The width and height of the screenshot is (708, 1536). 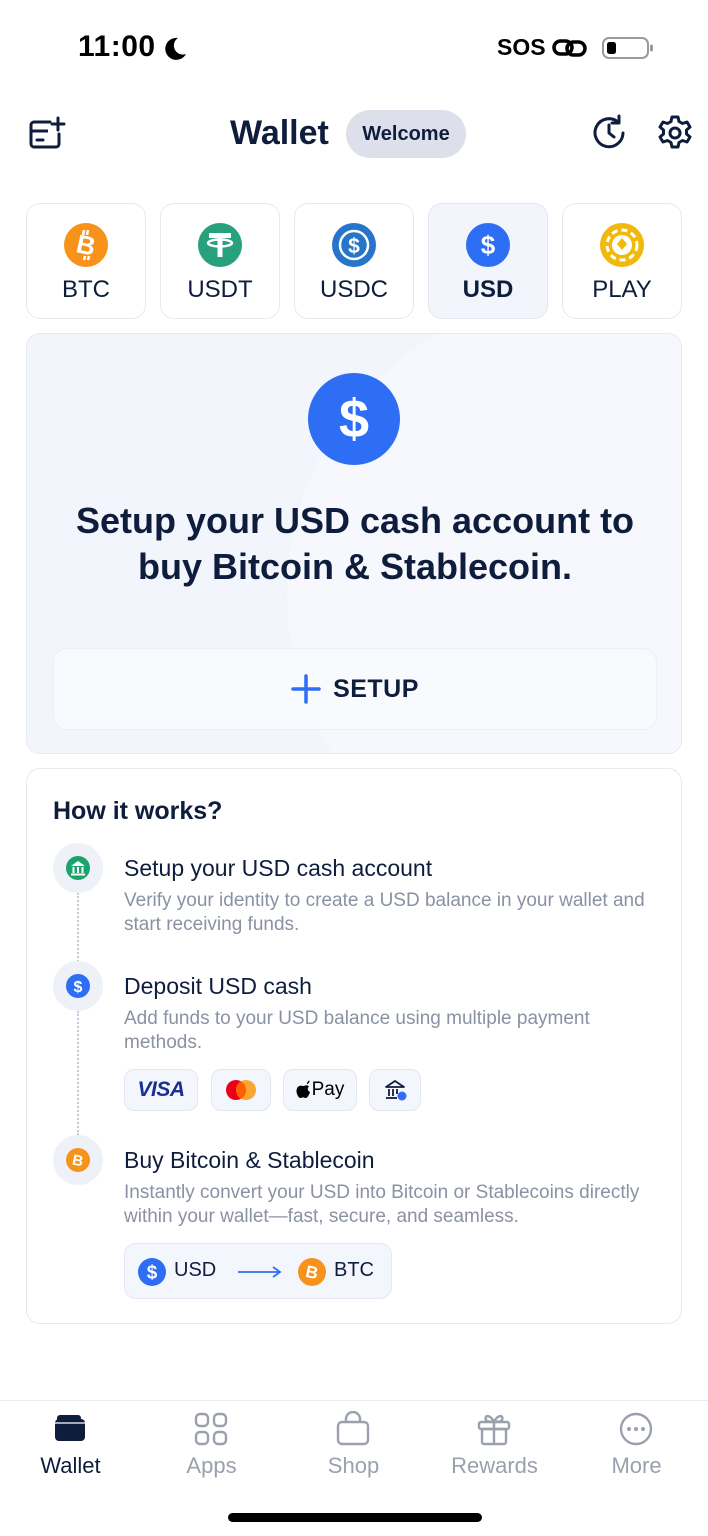 I want to click on step-icon-badge: B, so click(x=78, y=1160).